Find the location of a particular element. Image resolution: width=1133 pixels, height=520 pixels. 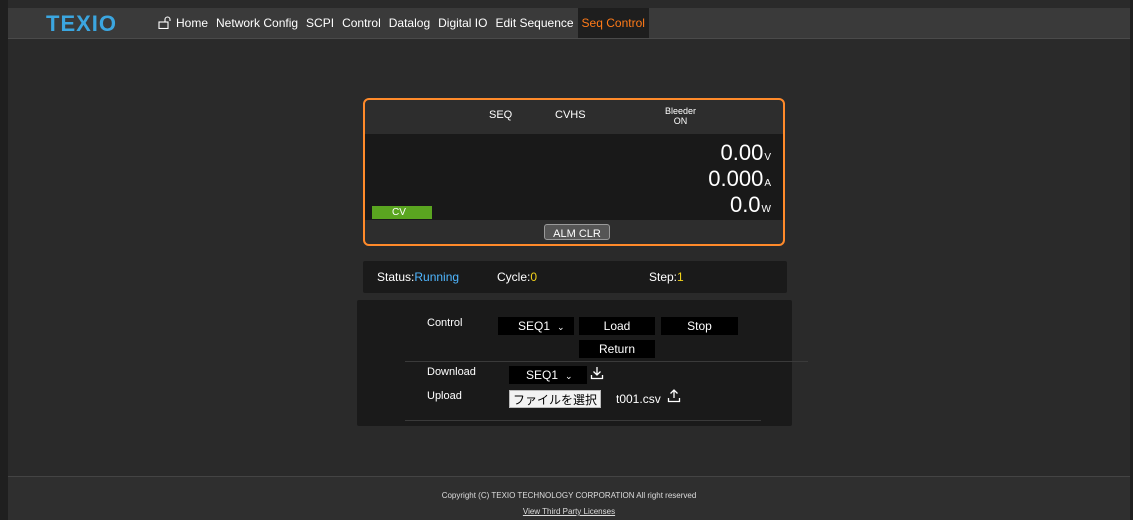

bleeder-state: ON is located at coordinates (680, 121).